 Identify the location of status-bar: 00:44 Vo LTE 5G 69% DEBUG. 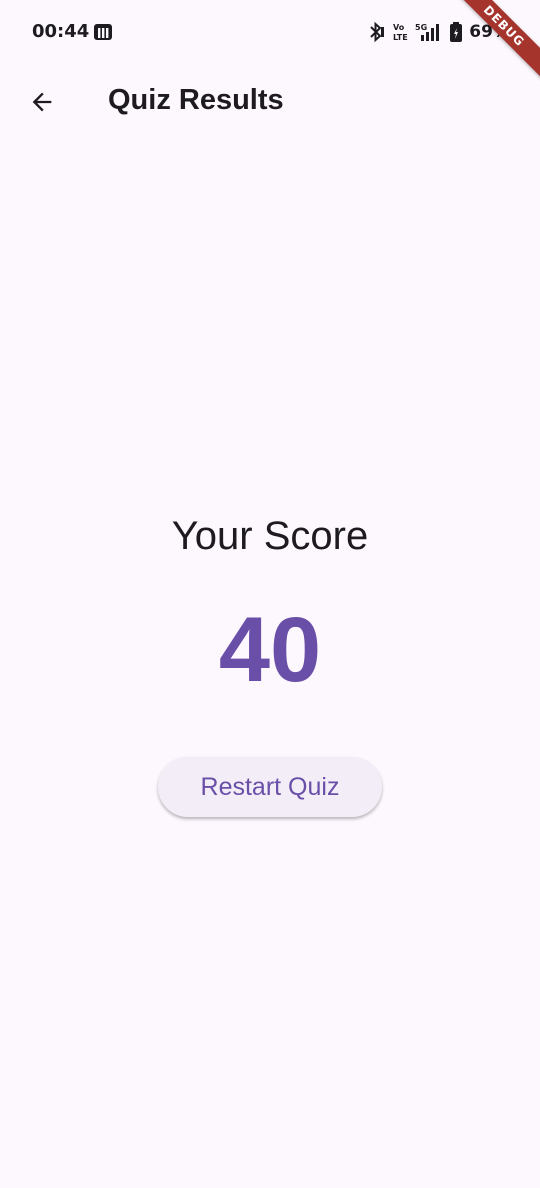
(270, 41).